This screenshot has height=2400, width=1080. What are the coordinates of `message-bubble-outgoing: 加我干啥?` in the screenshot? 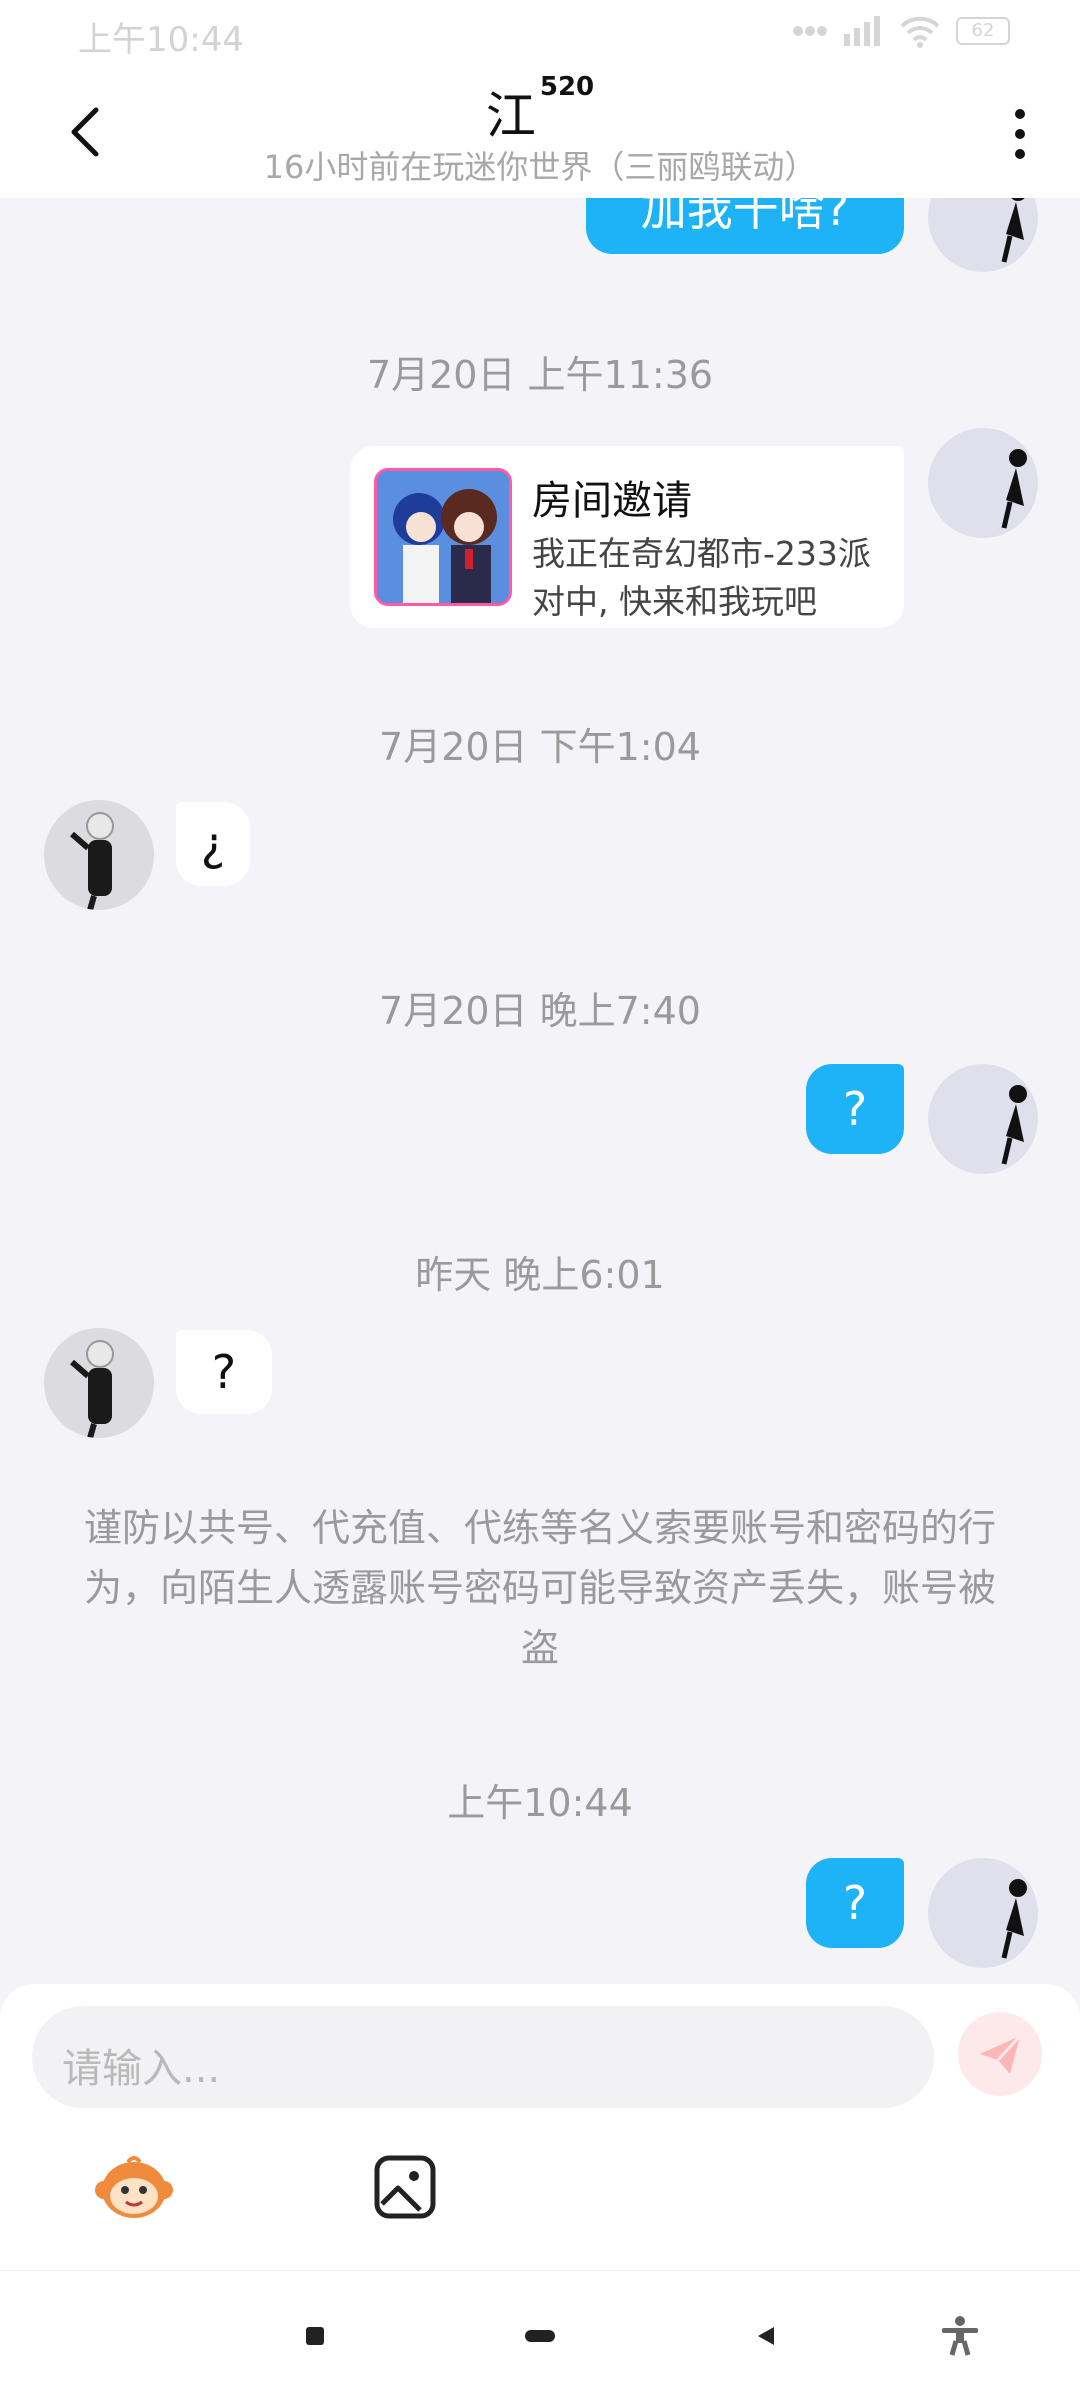 It's located at (745, 226).